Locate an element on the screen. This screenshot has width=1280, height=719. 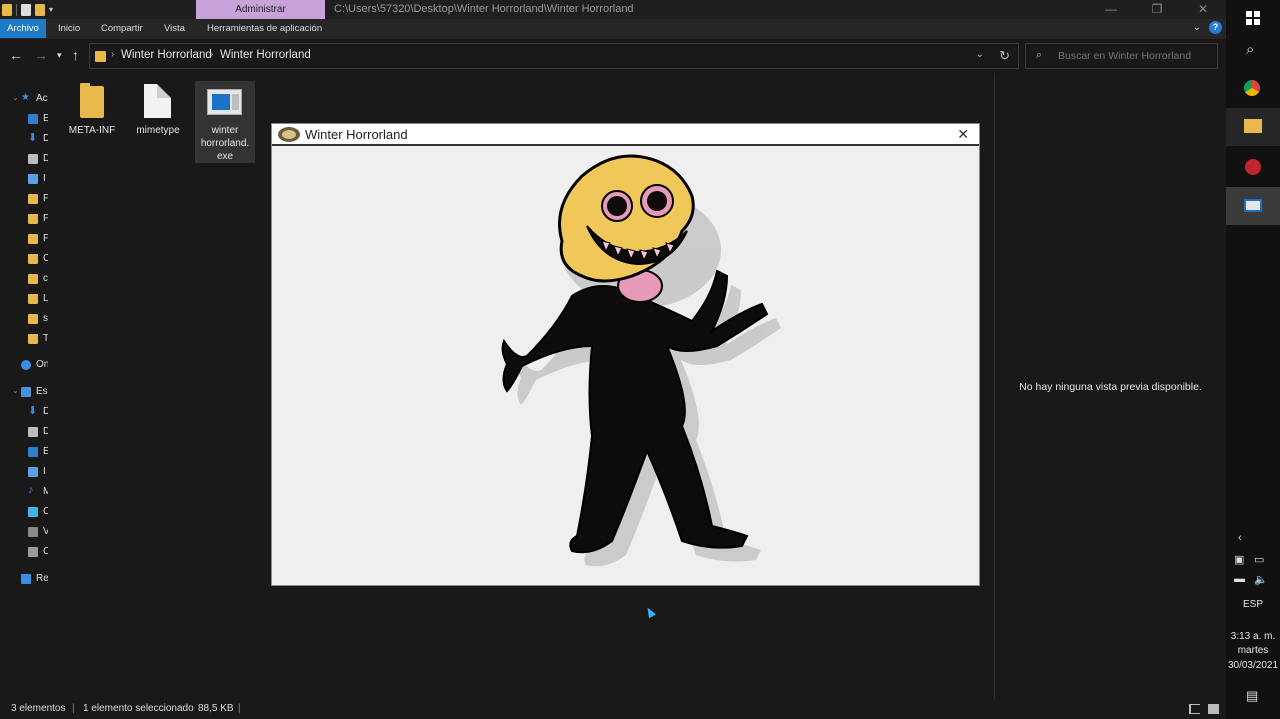
tab-archivo: Archivo is located at coordinates (23, 28).